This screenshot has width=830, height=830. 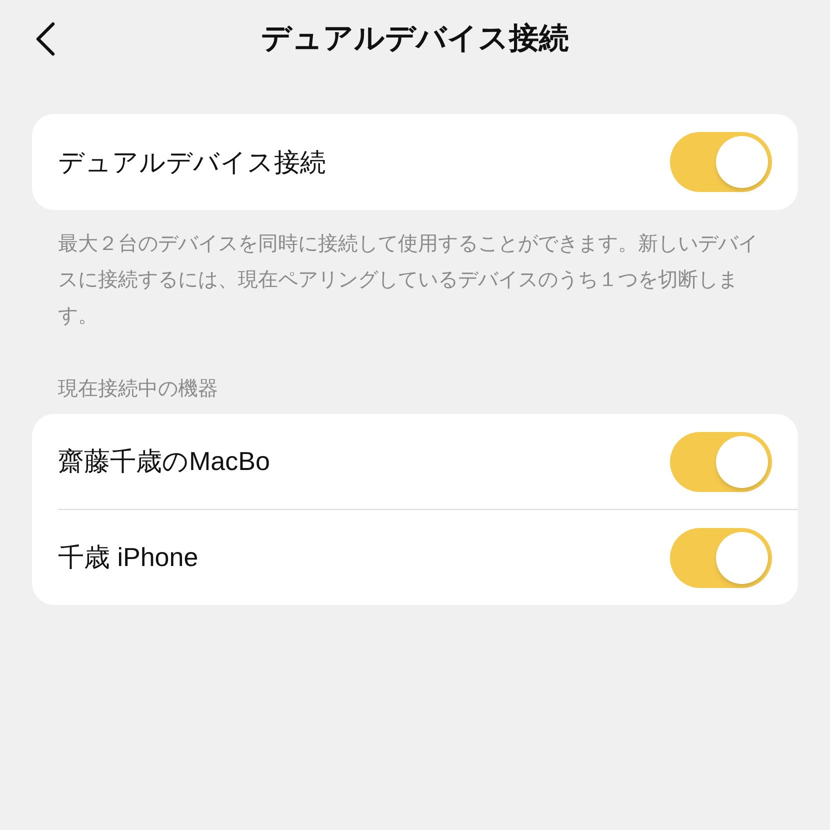 What do you see at coordinates (164, 461) in the screenshot?
I see `device-name: 齋藤千歳のMacBo` at bounding box center [164, 461].